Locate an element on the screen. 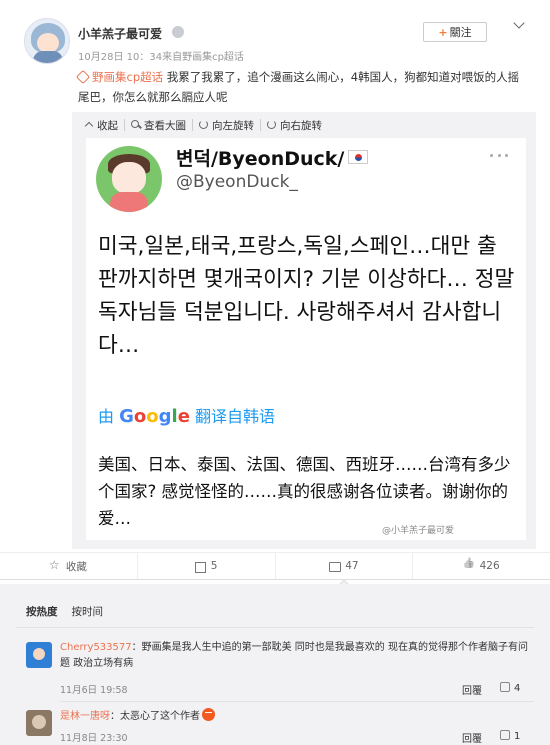  more-dots-icon is located at coordinates (499, 157).